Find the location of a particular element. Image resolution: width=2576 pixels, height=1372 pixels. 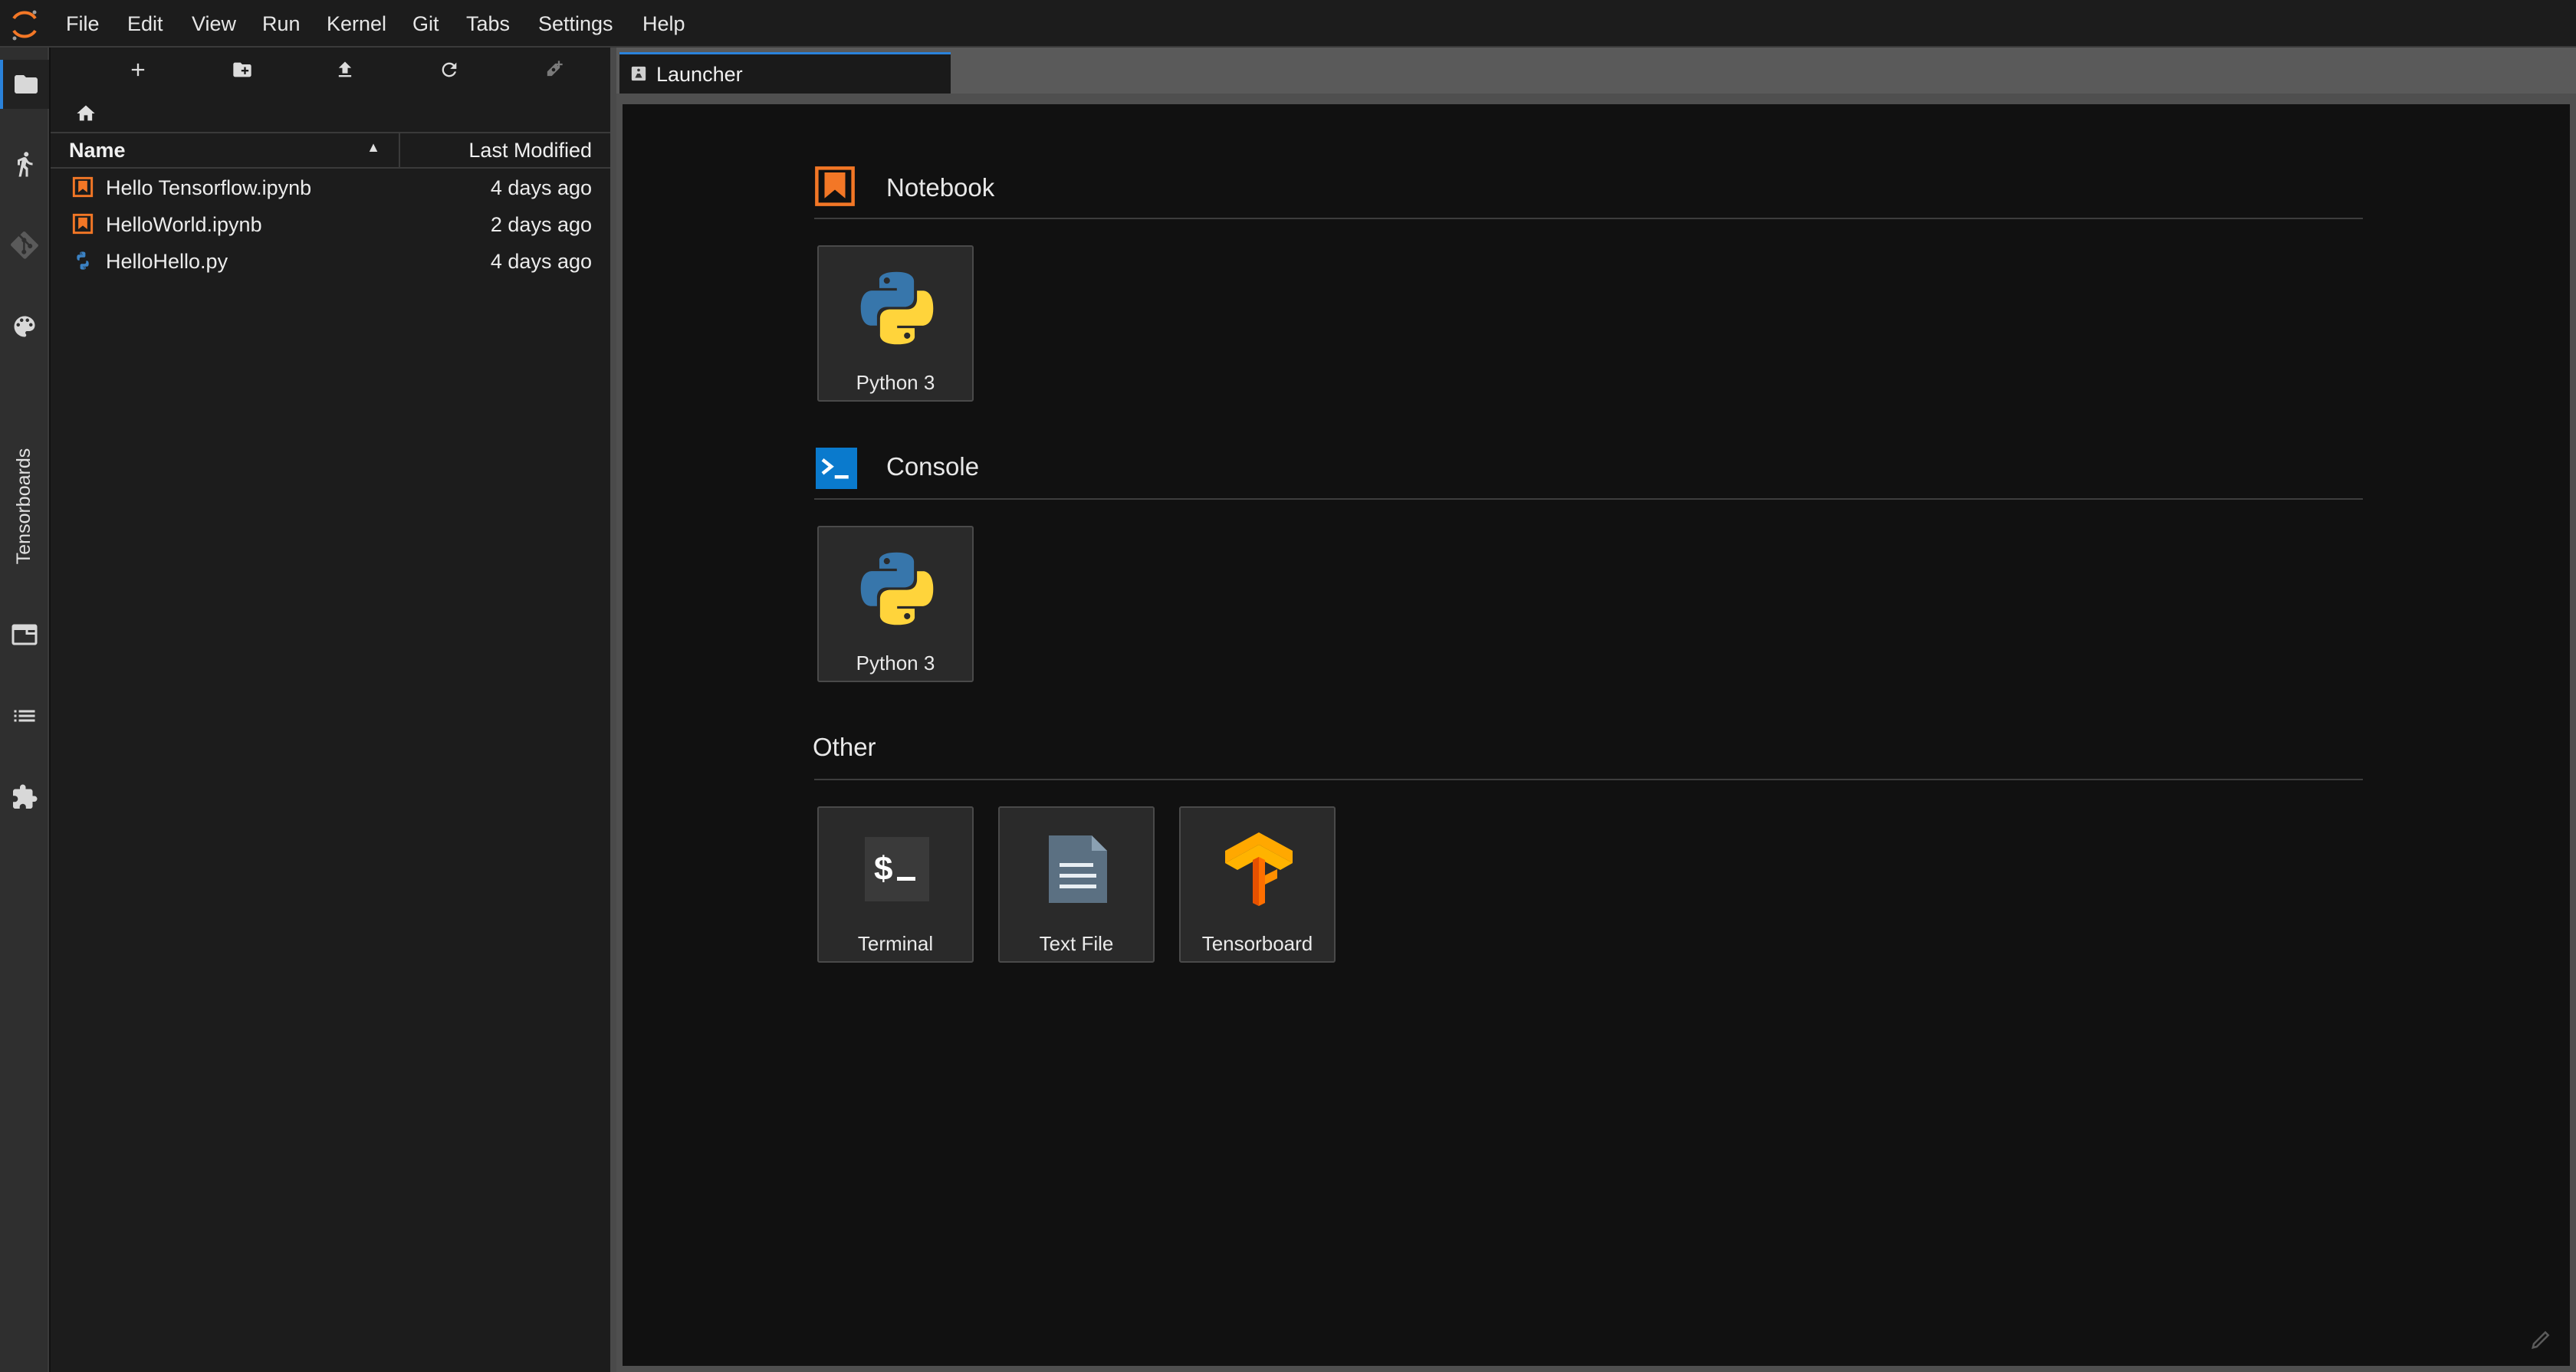

git-clone-button is located at coordinates (554, 69).